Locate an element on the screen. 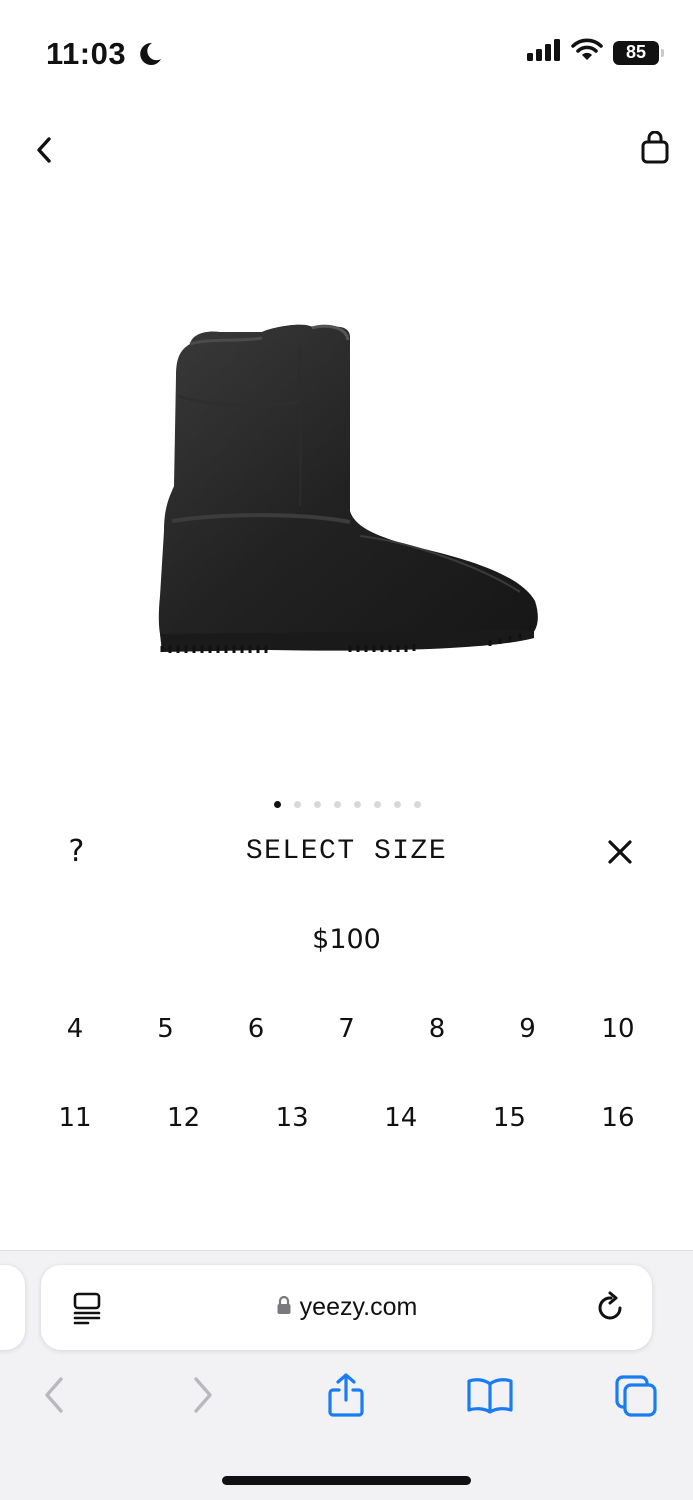  forward-icon is located at coordinates (203, 1397).